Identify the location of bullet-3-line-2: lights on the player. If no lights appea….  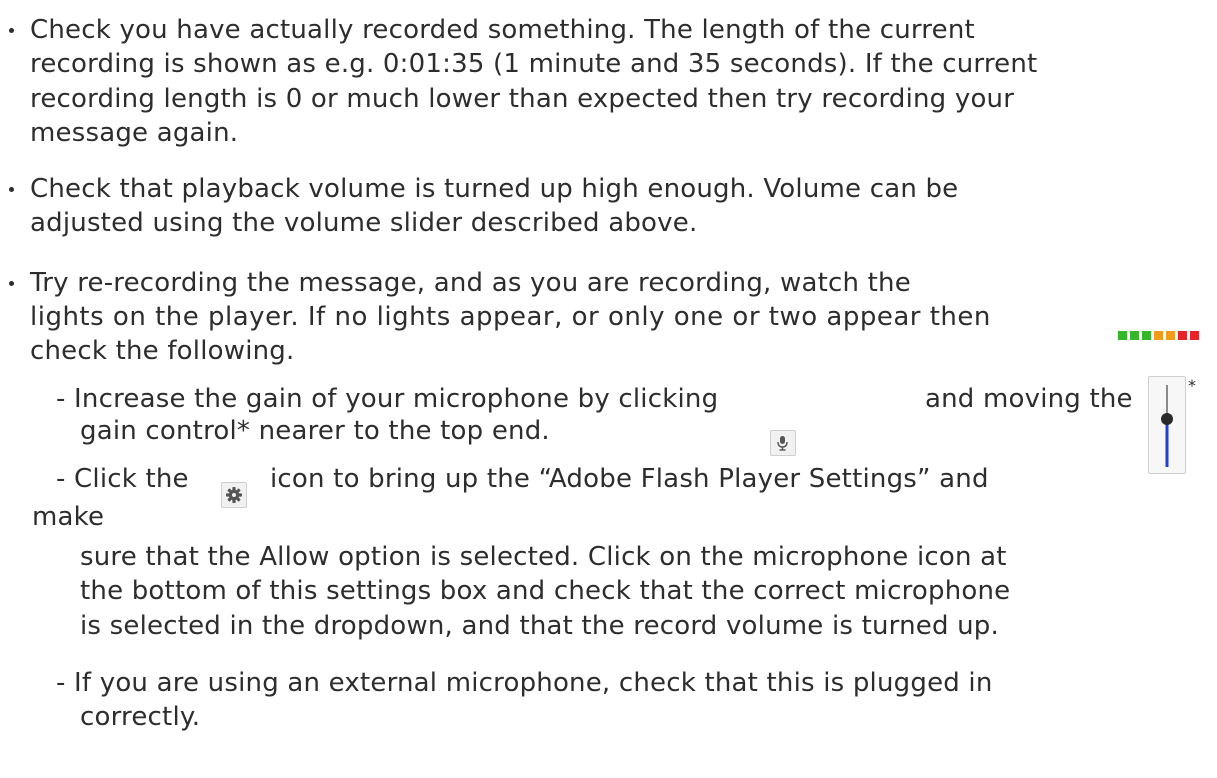
(510, 317).